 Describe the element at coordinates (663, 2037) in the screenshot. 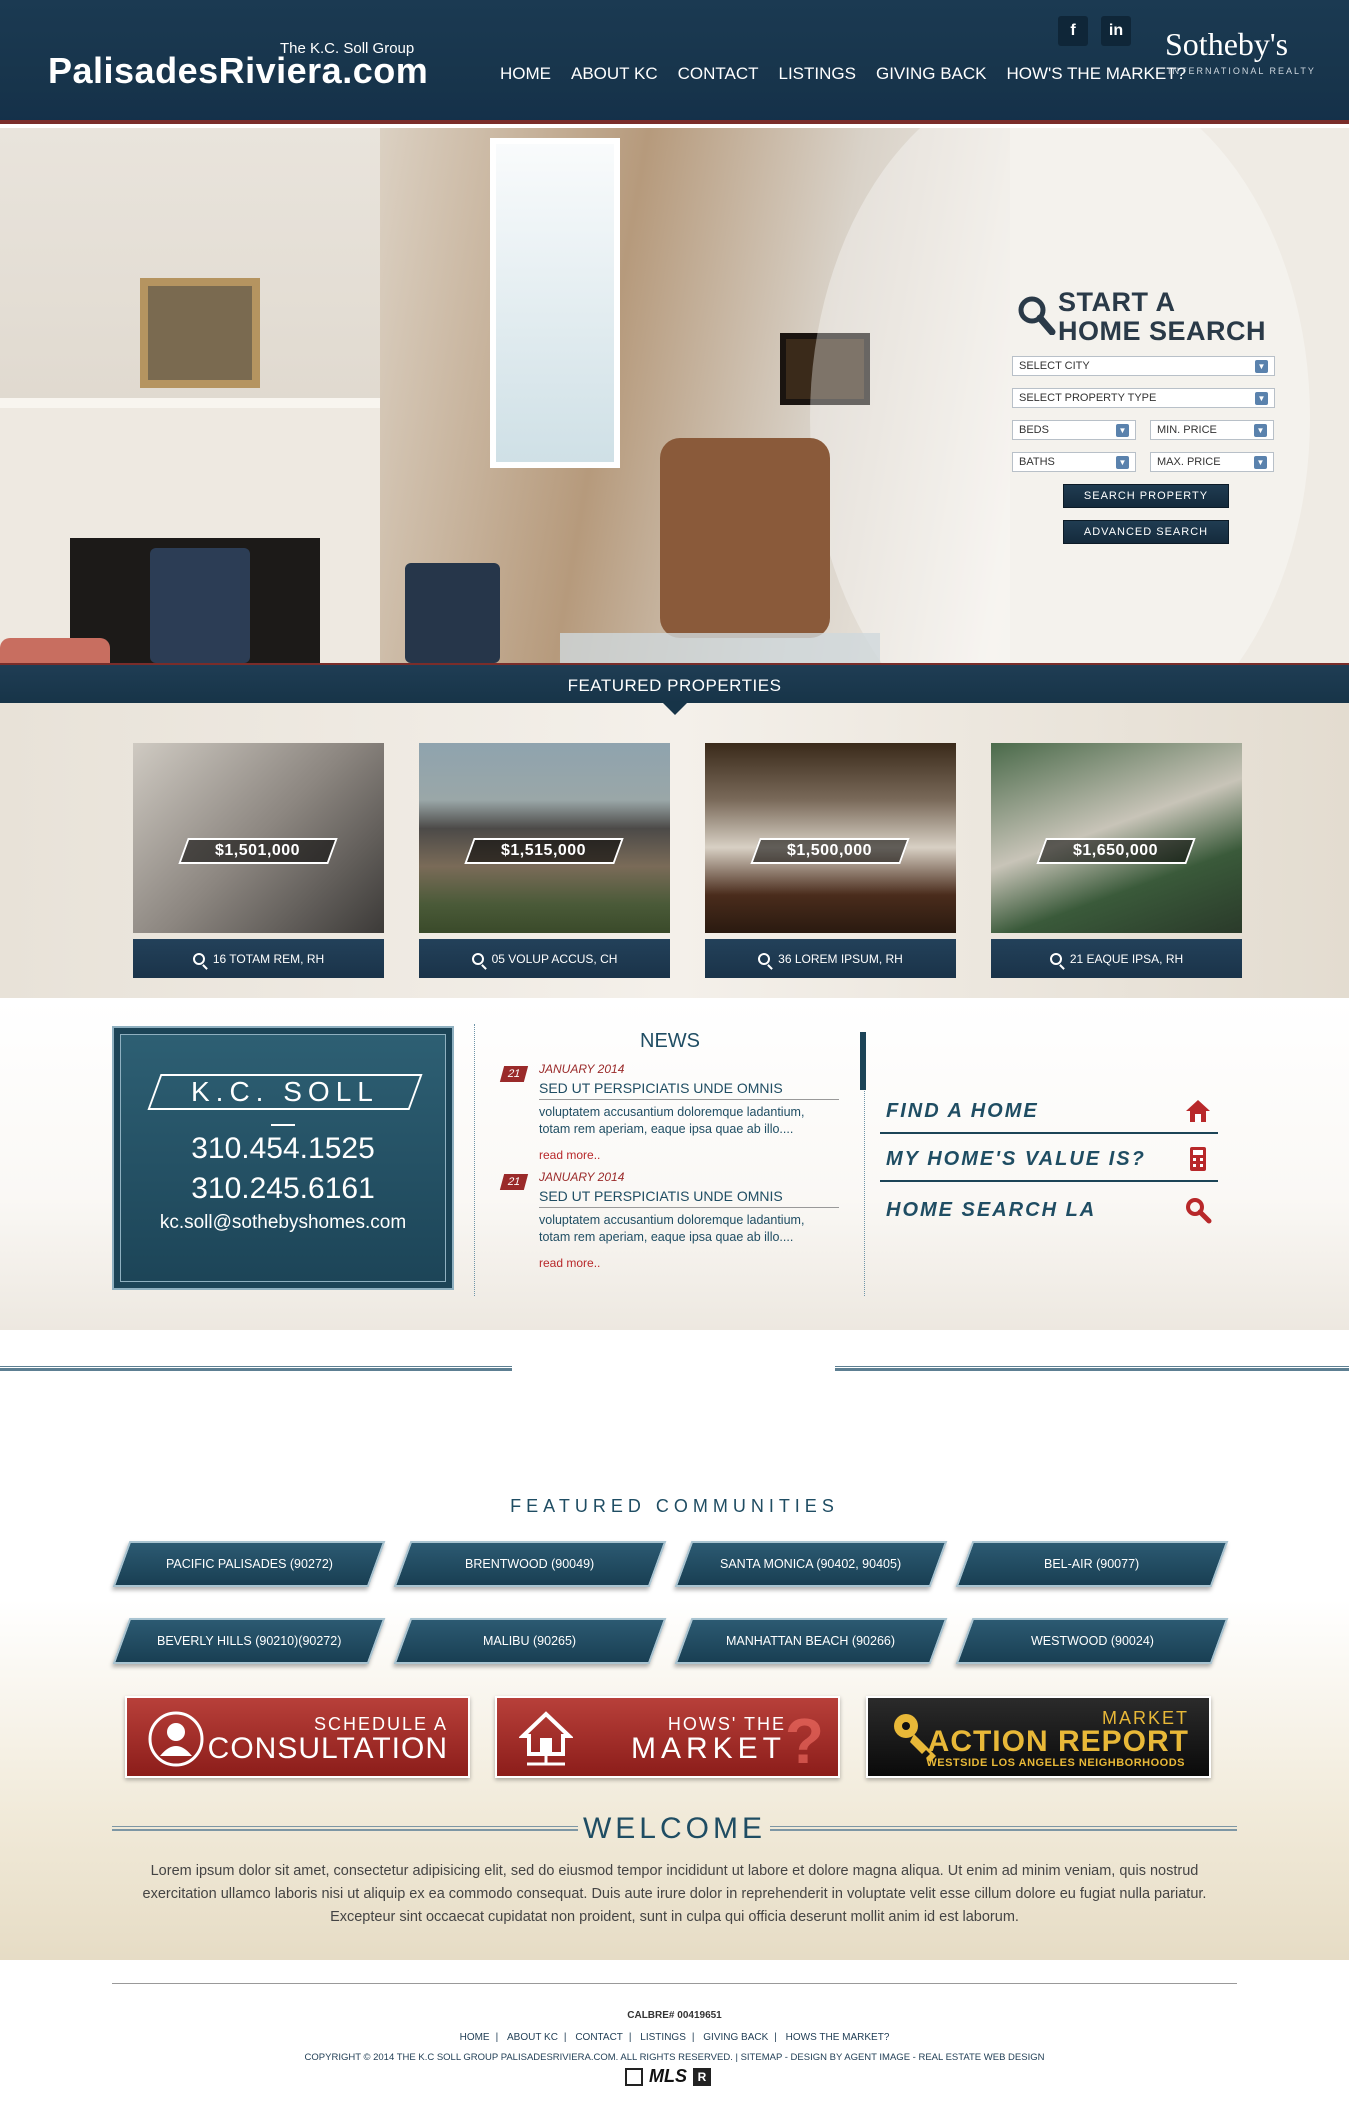

I see `footer-link-listings: LISTINGS` at that location.